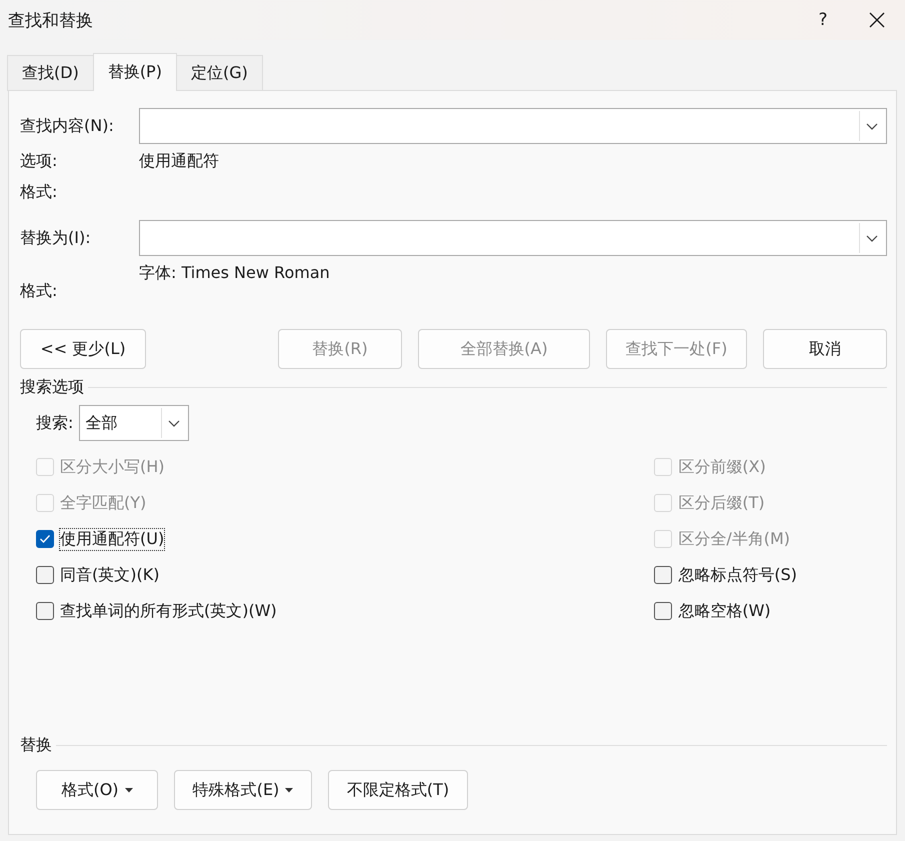 This screenshot has height=841, width=905. What do you see at coordinates (39, 161) in the screenshot?
I see `options-label: 选项:` at bounding box center [39, 161].